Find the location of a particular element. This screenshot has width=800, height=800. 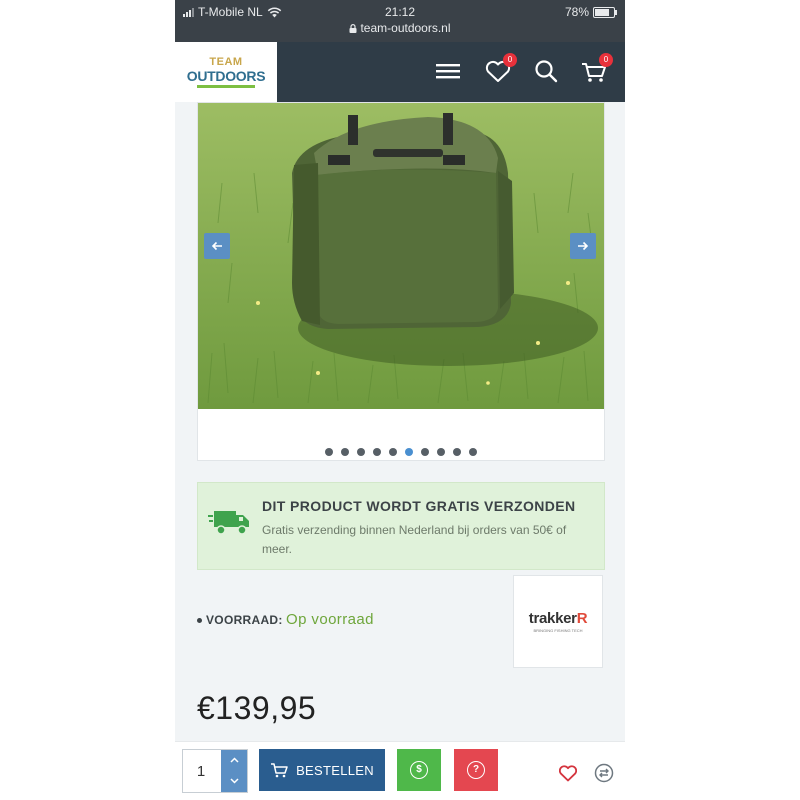

add-to-wishlist-button is located at coordinates (568, 773).